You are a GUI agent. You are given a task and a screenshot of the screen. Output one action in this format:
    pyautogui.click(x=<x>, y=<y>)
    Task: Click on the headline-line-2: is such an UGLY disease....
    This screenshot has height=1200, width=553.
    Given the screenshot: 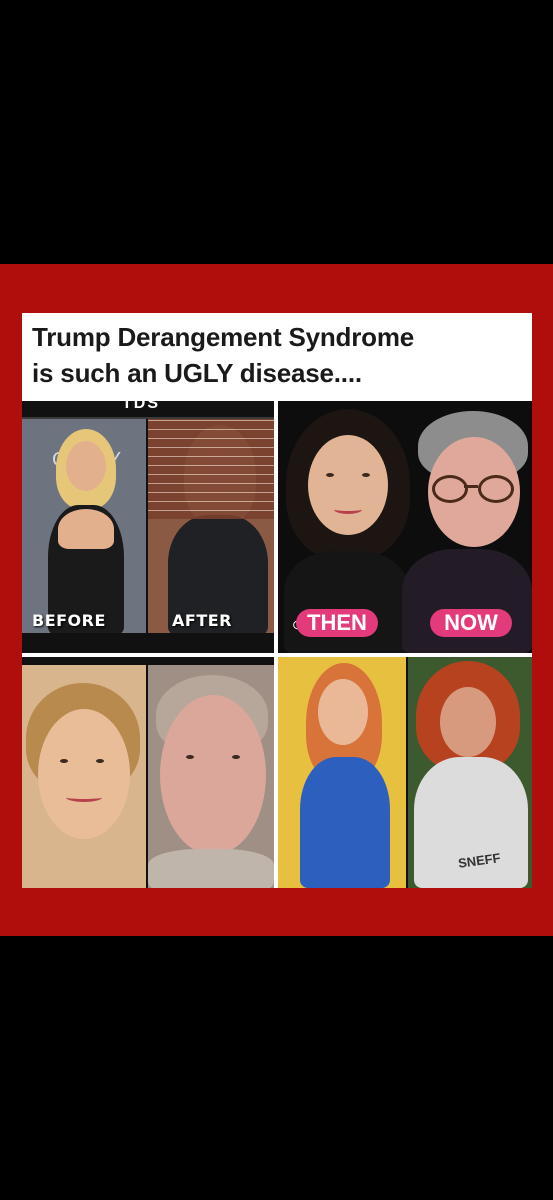 What is the action you would take?
    pyautogui.click(x=197, y=373)
    